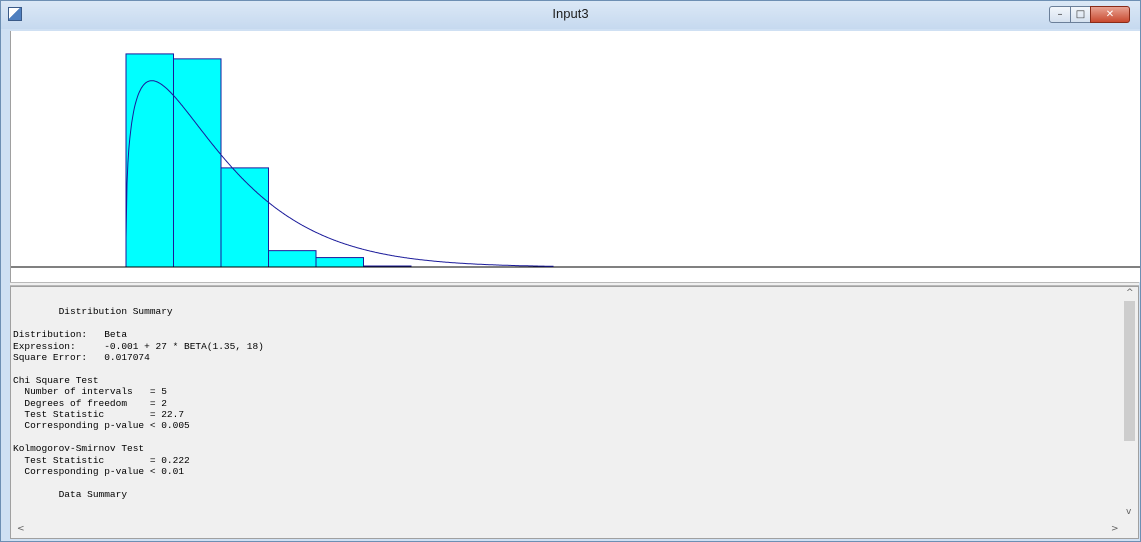 This screenshot has width=1141, height=542. I want to click on scroll-left-icon: <, so click(21, 529).